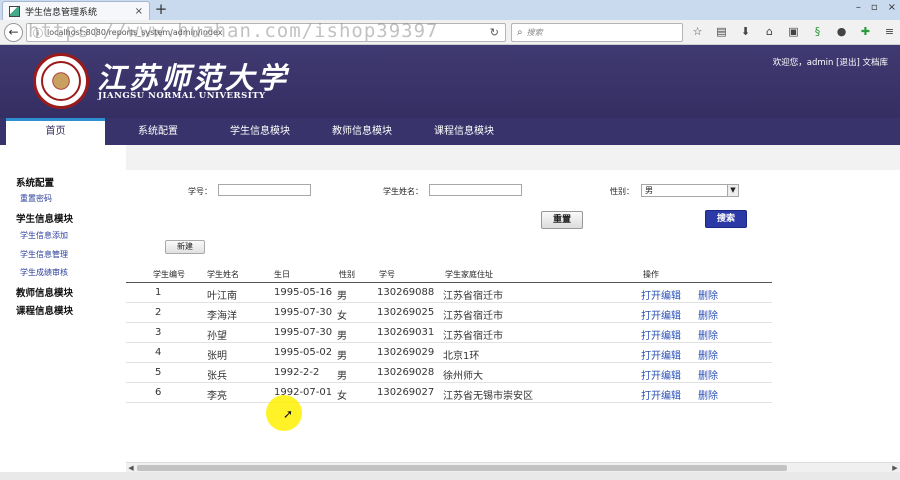 Image resolution: width=900 pixels, height=480 pixels. I want to click on minimize-button: –, so click(858, 7).